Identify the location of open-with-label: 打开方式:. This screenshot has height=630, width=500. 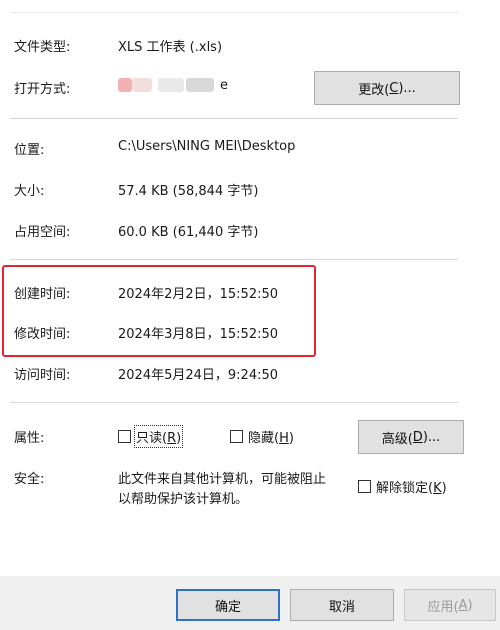
(42, 89).